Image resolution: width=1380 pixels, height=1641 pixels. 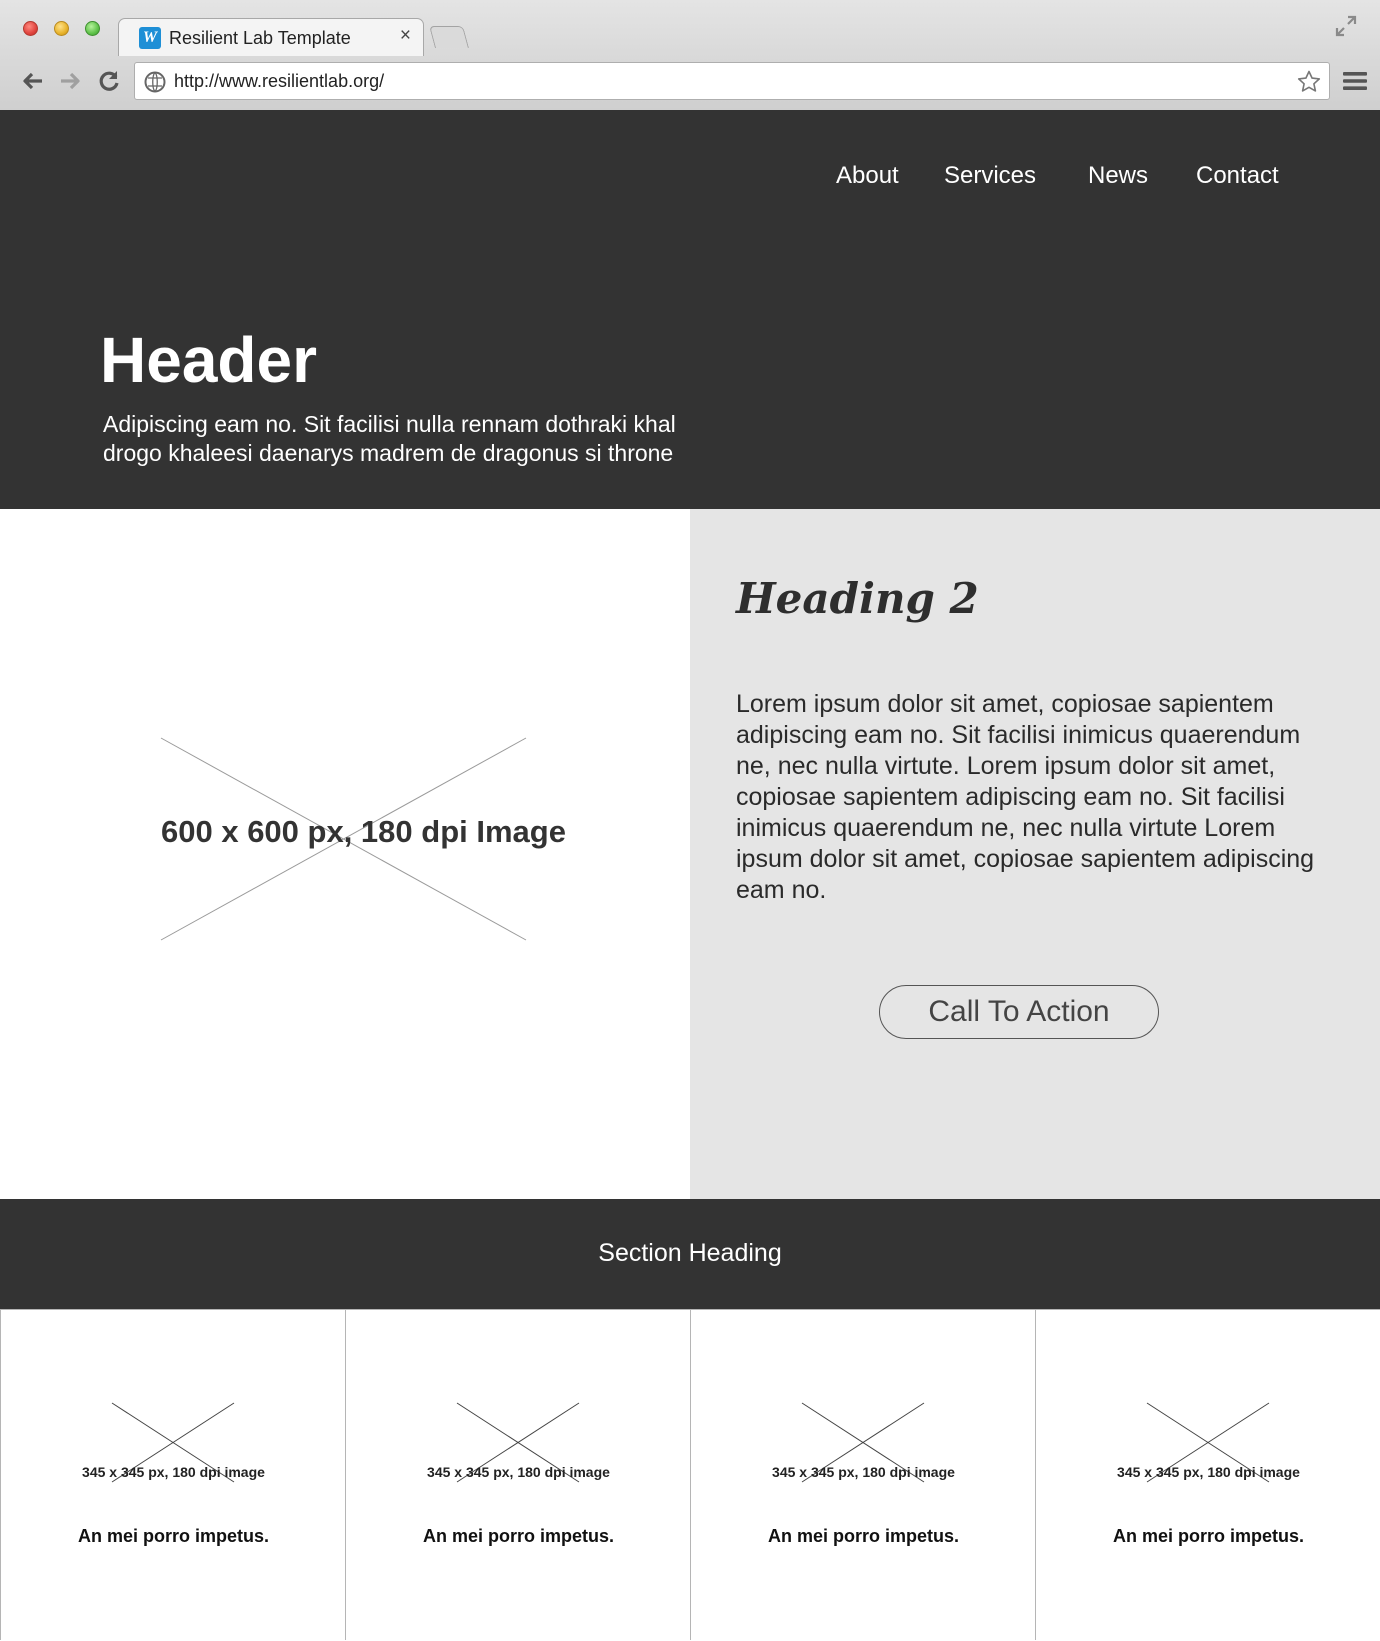 What do you see at coordinates (33, 81) in the screenshot?
I see `back-arrow-icon` at bounding box center [33, 81].